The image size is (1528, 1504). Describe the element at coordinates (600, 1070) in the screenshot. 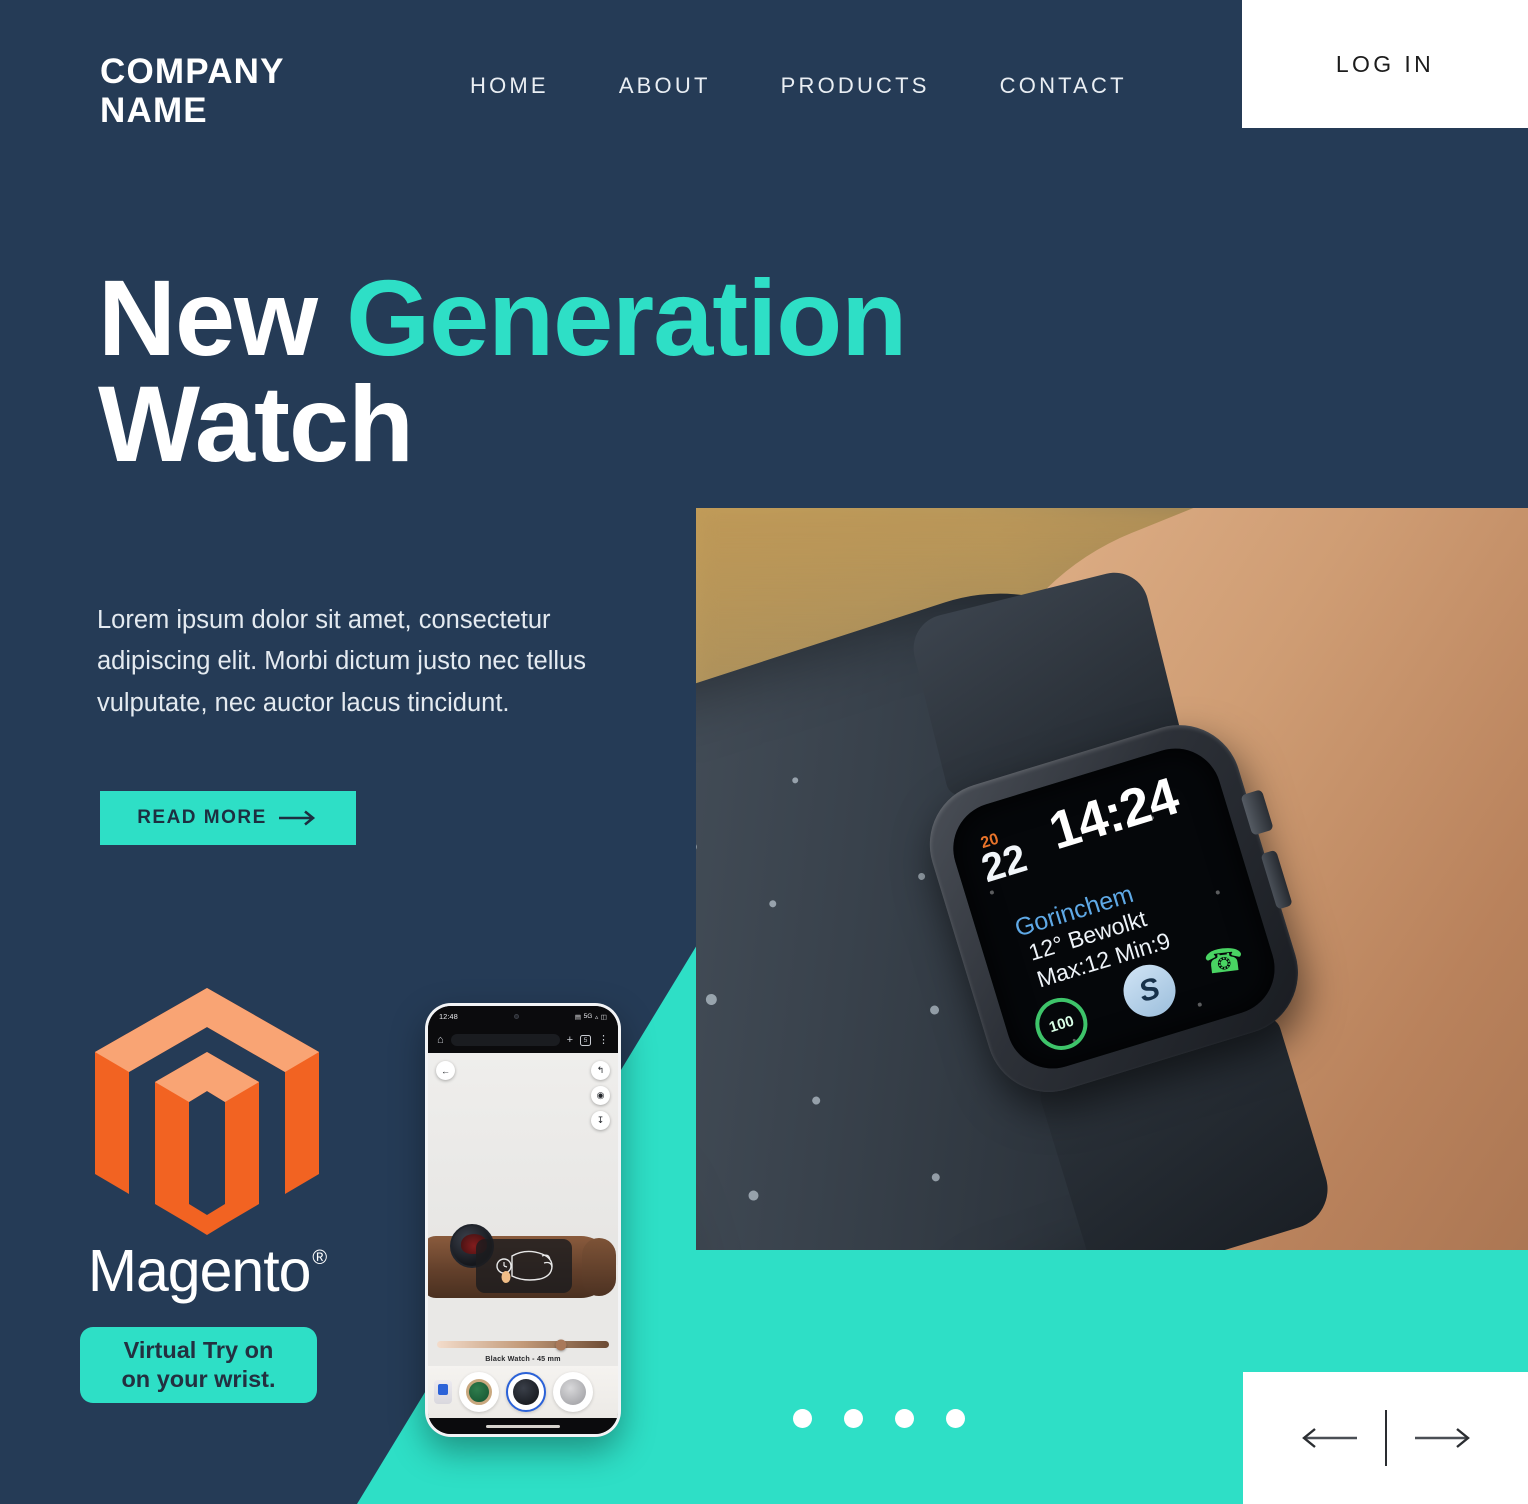

I see `share-icon: ↰` at that location.